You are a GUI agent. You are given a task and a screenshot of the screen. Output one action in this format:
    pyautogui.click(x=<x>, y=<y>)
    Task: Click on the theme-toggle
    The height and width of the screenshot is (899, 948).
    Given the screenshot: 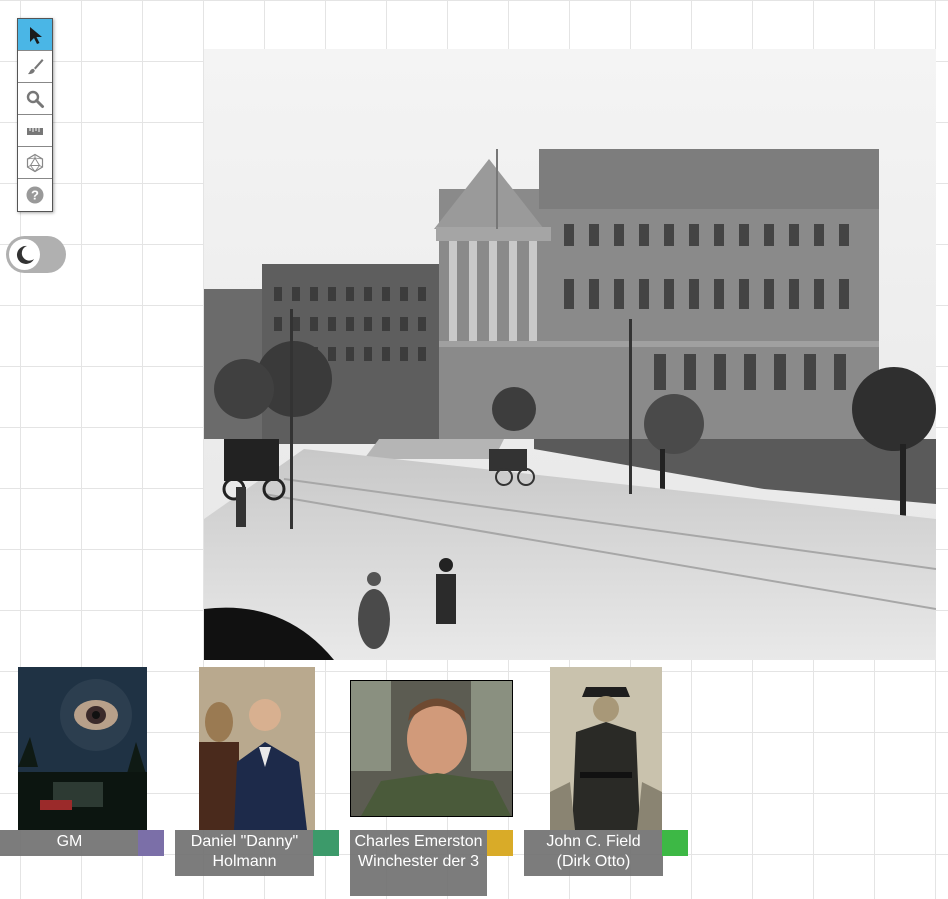 What is the action you would take?
    pyautogui.click(x=36, y=254)
    